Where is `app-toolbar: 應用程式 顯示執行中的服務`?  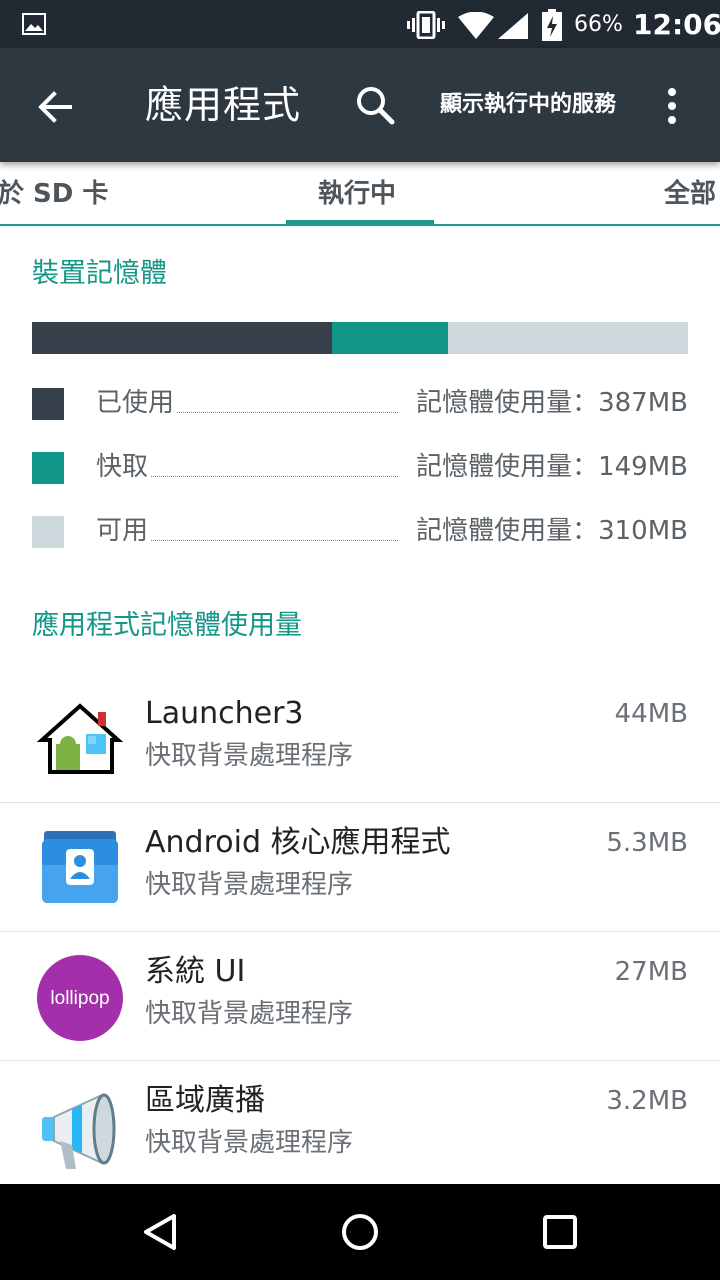
app-toolbar: 應用程式 顯示執行中的服務 is located at coordinates (360, 105).